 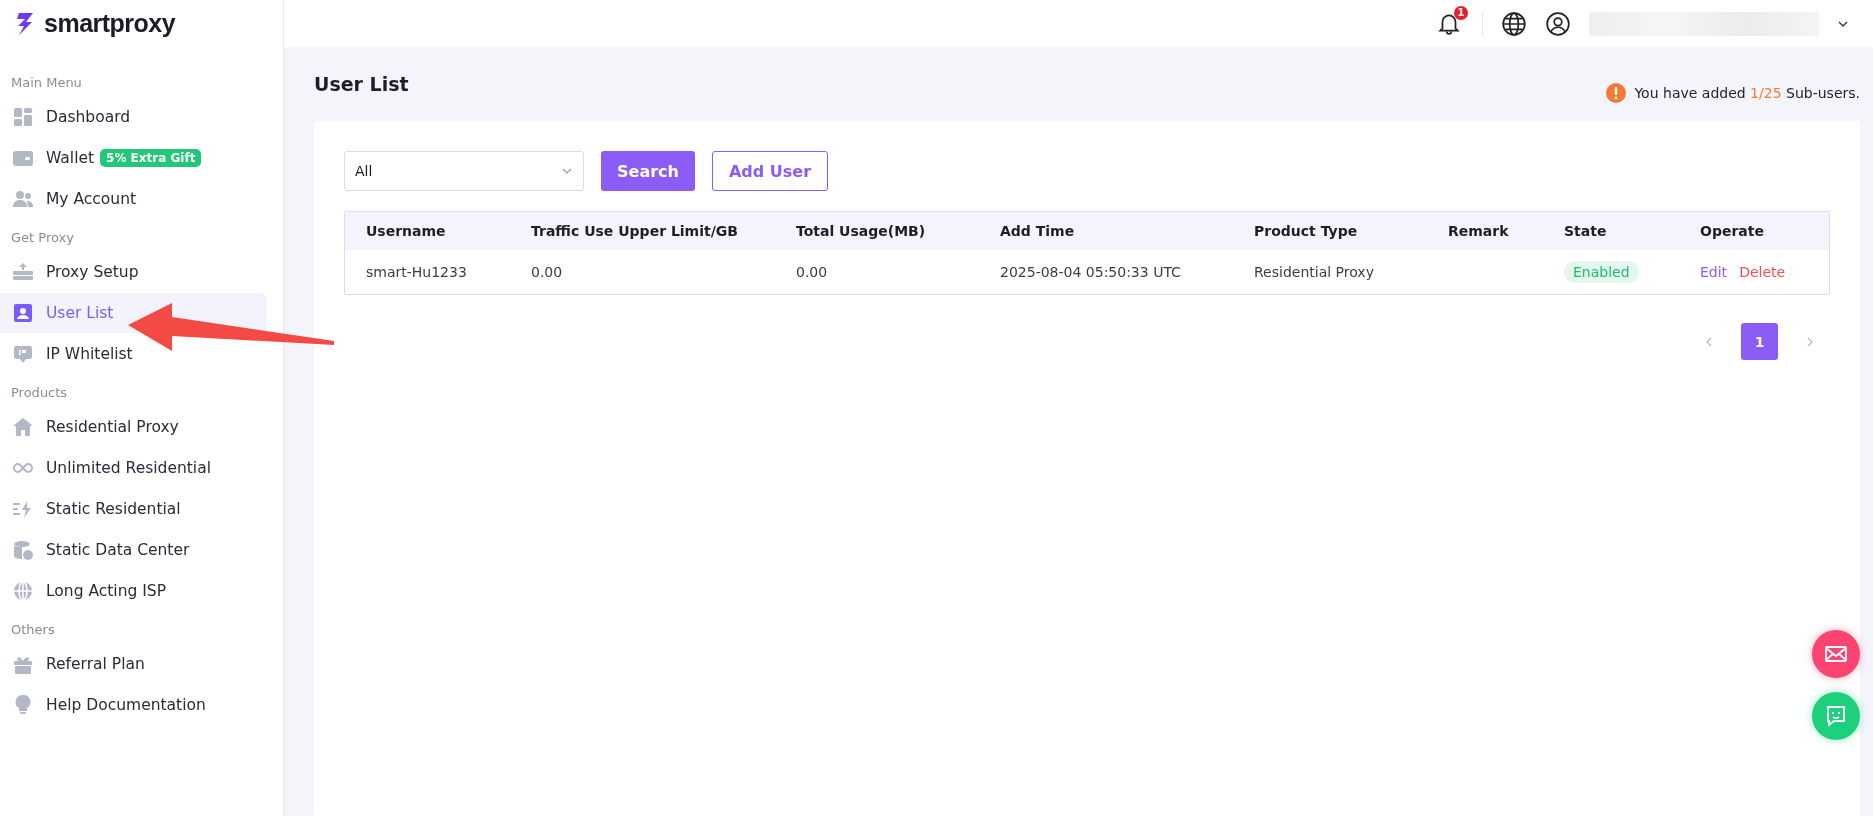 What do you see at coordinates (417, 272) in the screenshot?
I see `table-cell-text: smart-Hu1233` at bounding box center [417, 272].